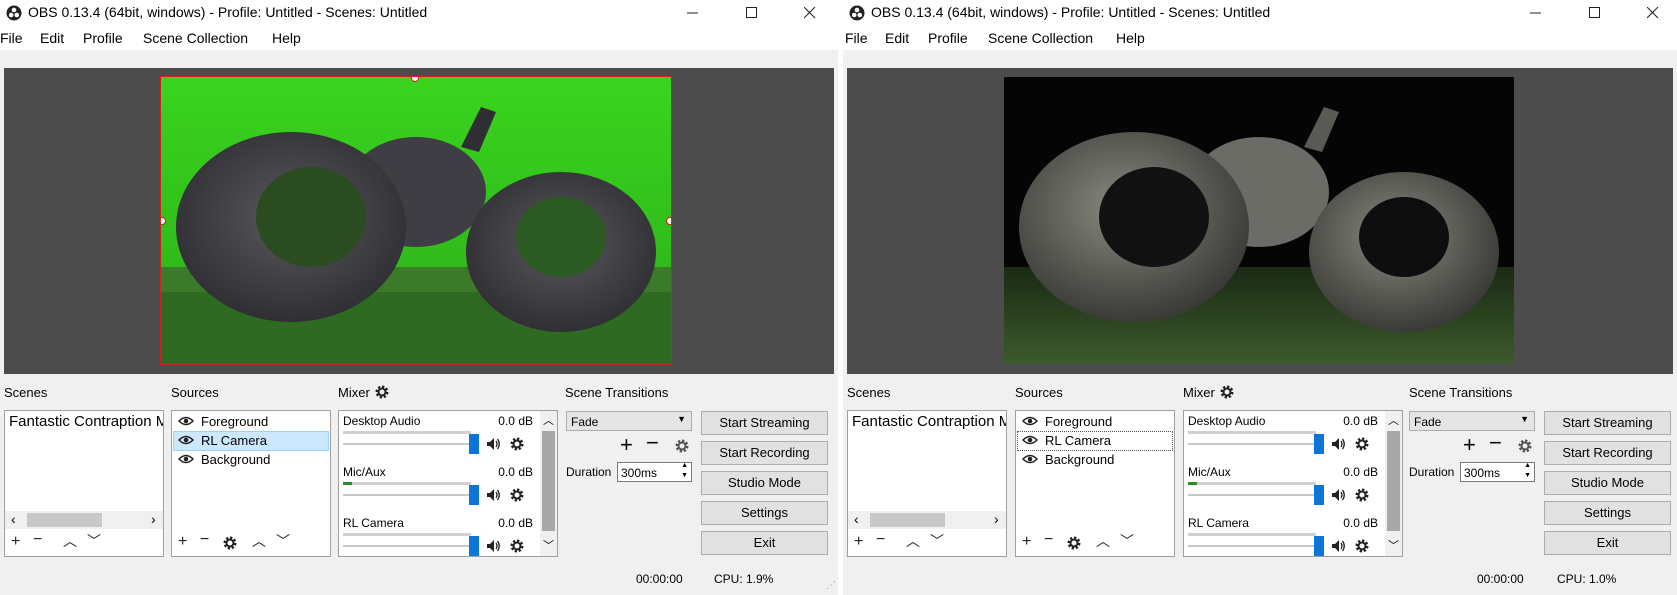 This screenshot has height=595, width=1677. I want to click on list-item: RL Camera, so click(1095, 441).